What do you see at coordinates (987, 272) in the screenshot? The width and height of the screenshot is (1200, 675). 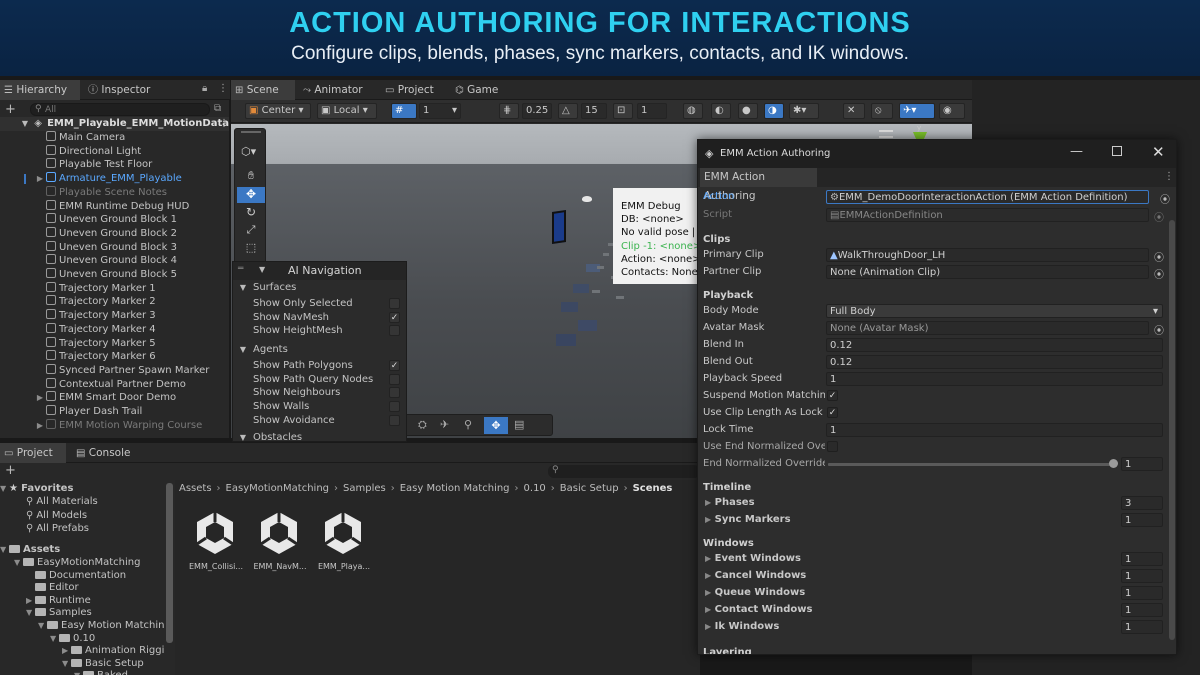 I see `partner-clip-field: None (Animation Clip)` at bounding box center [987, 272].